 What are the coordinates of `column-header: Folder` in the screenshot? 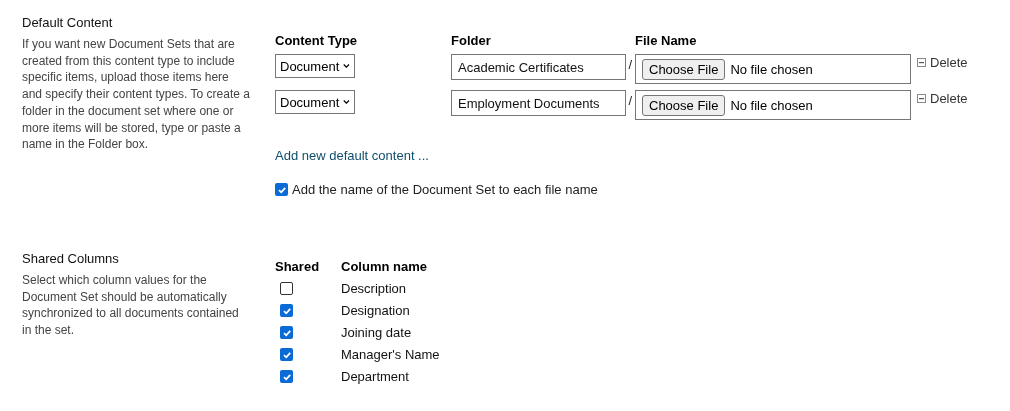 It's located at (471, 40).